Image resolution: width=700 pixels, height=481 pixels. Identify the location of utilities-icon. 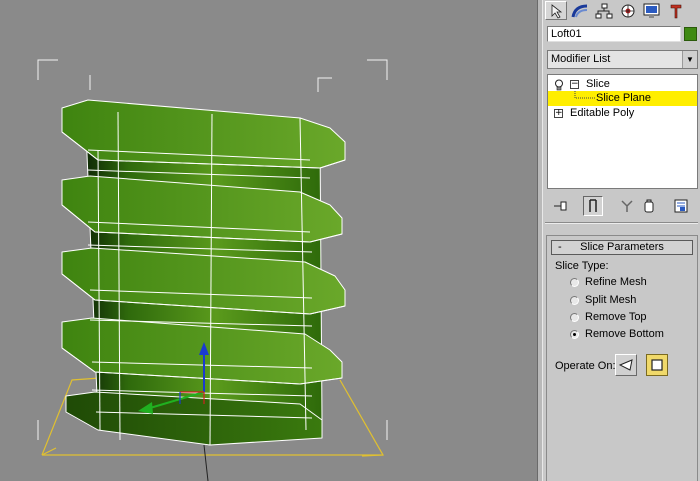
(676, 11).